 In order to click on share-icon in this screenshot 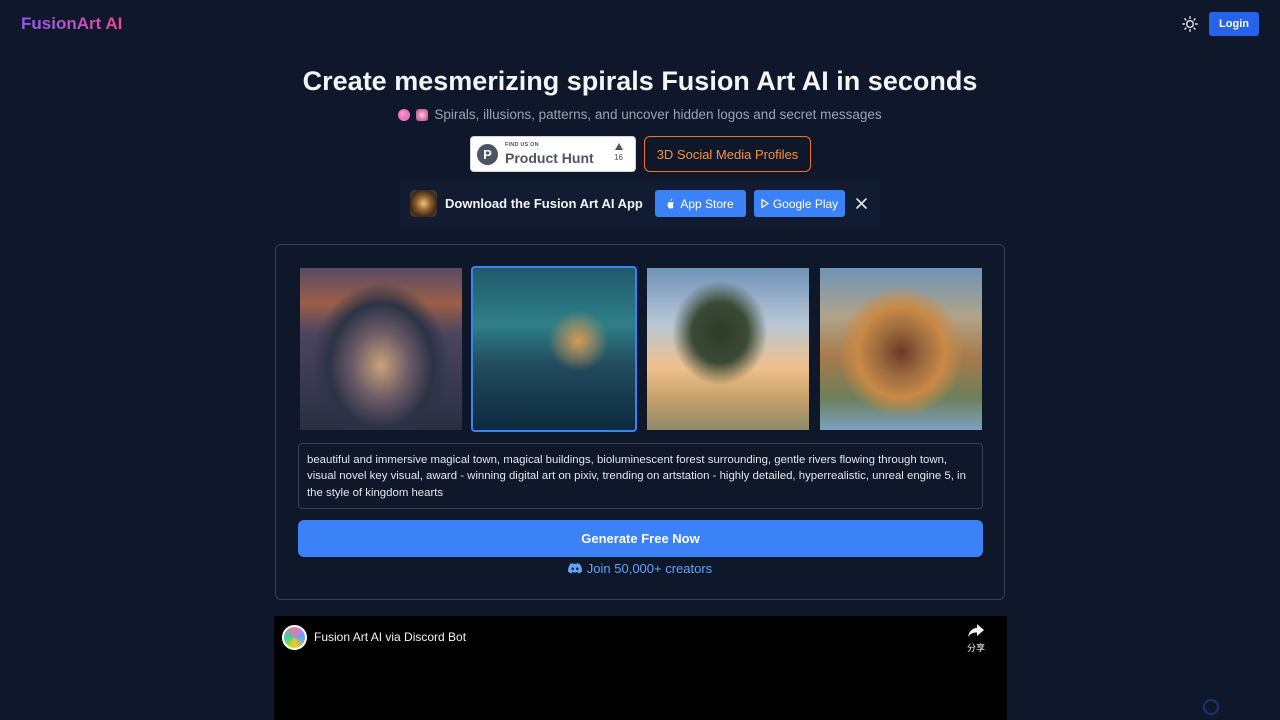, I will do `click(976, 630)`.